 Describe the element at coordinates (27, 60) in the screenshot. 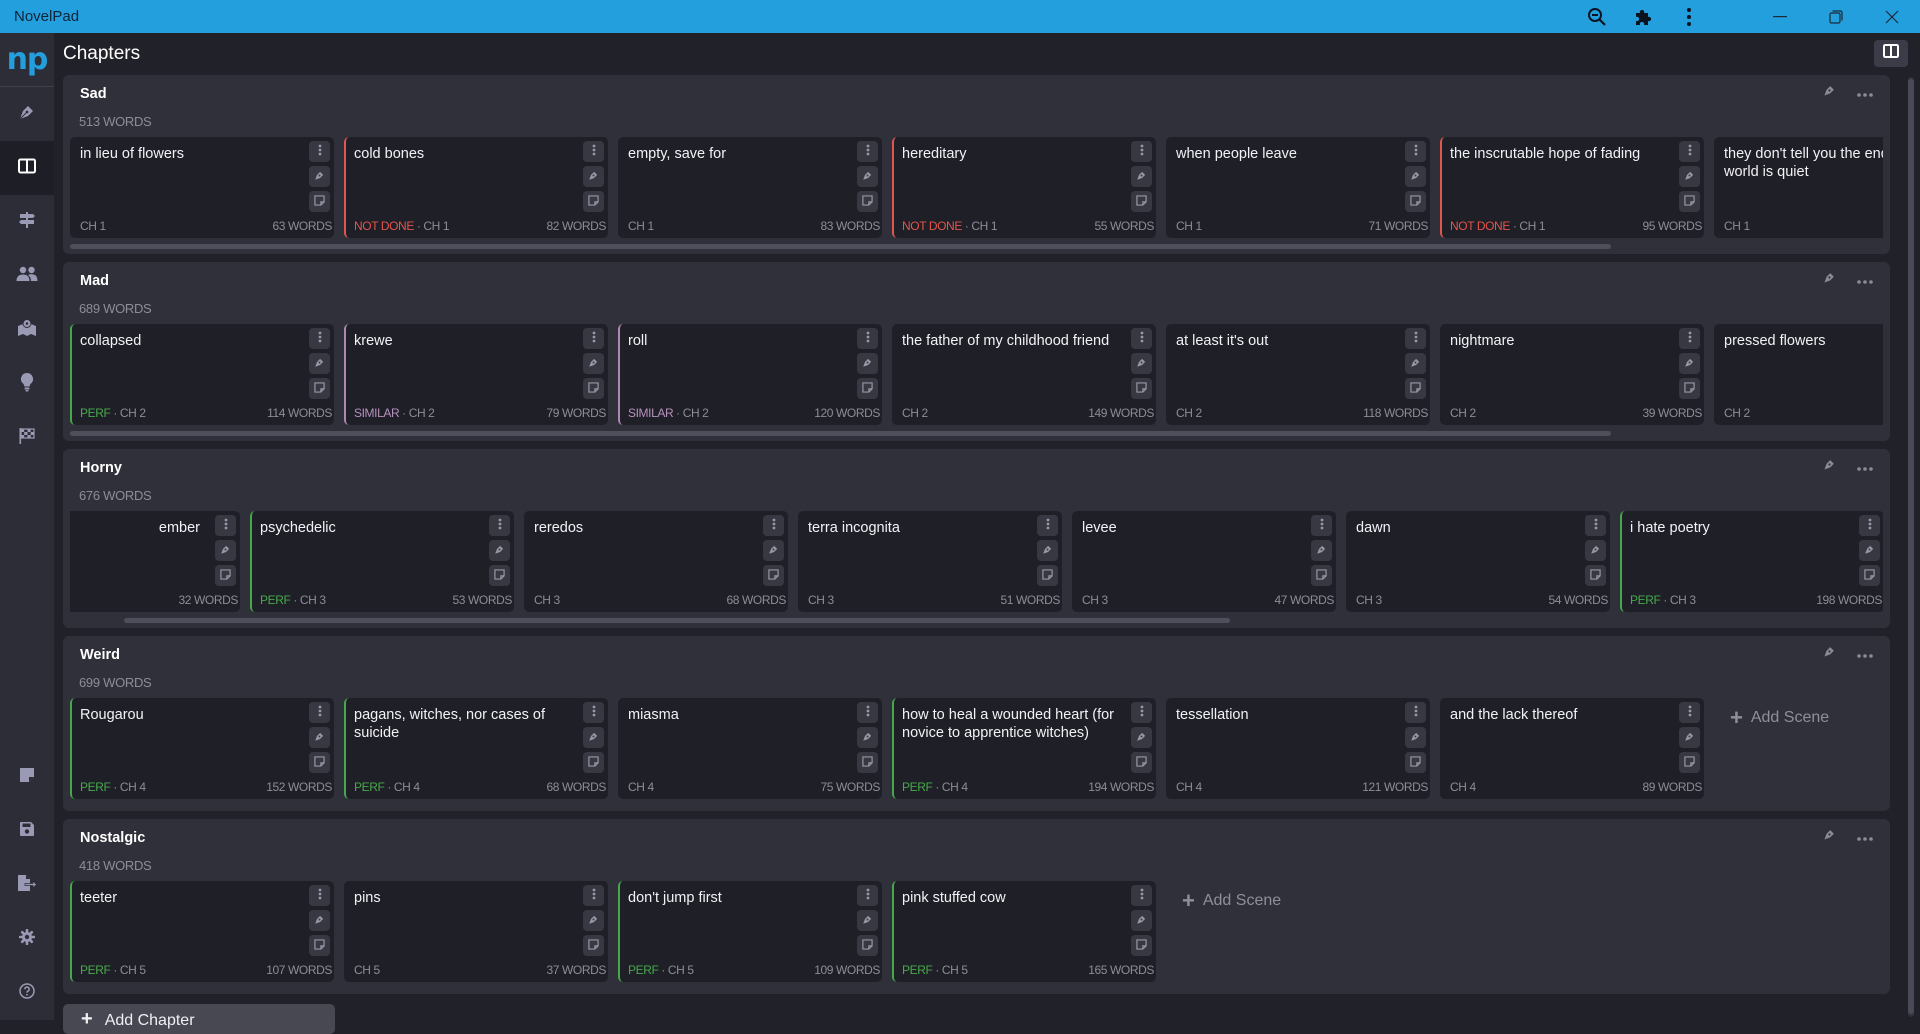

I see `novelpad-logo: np` at that location.